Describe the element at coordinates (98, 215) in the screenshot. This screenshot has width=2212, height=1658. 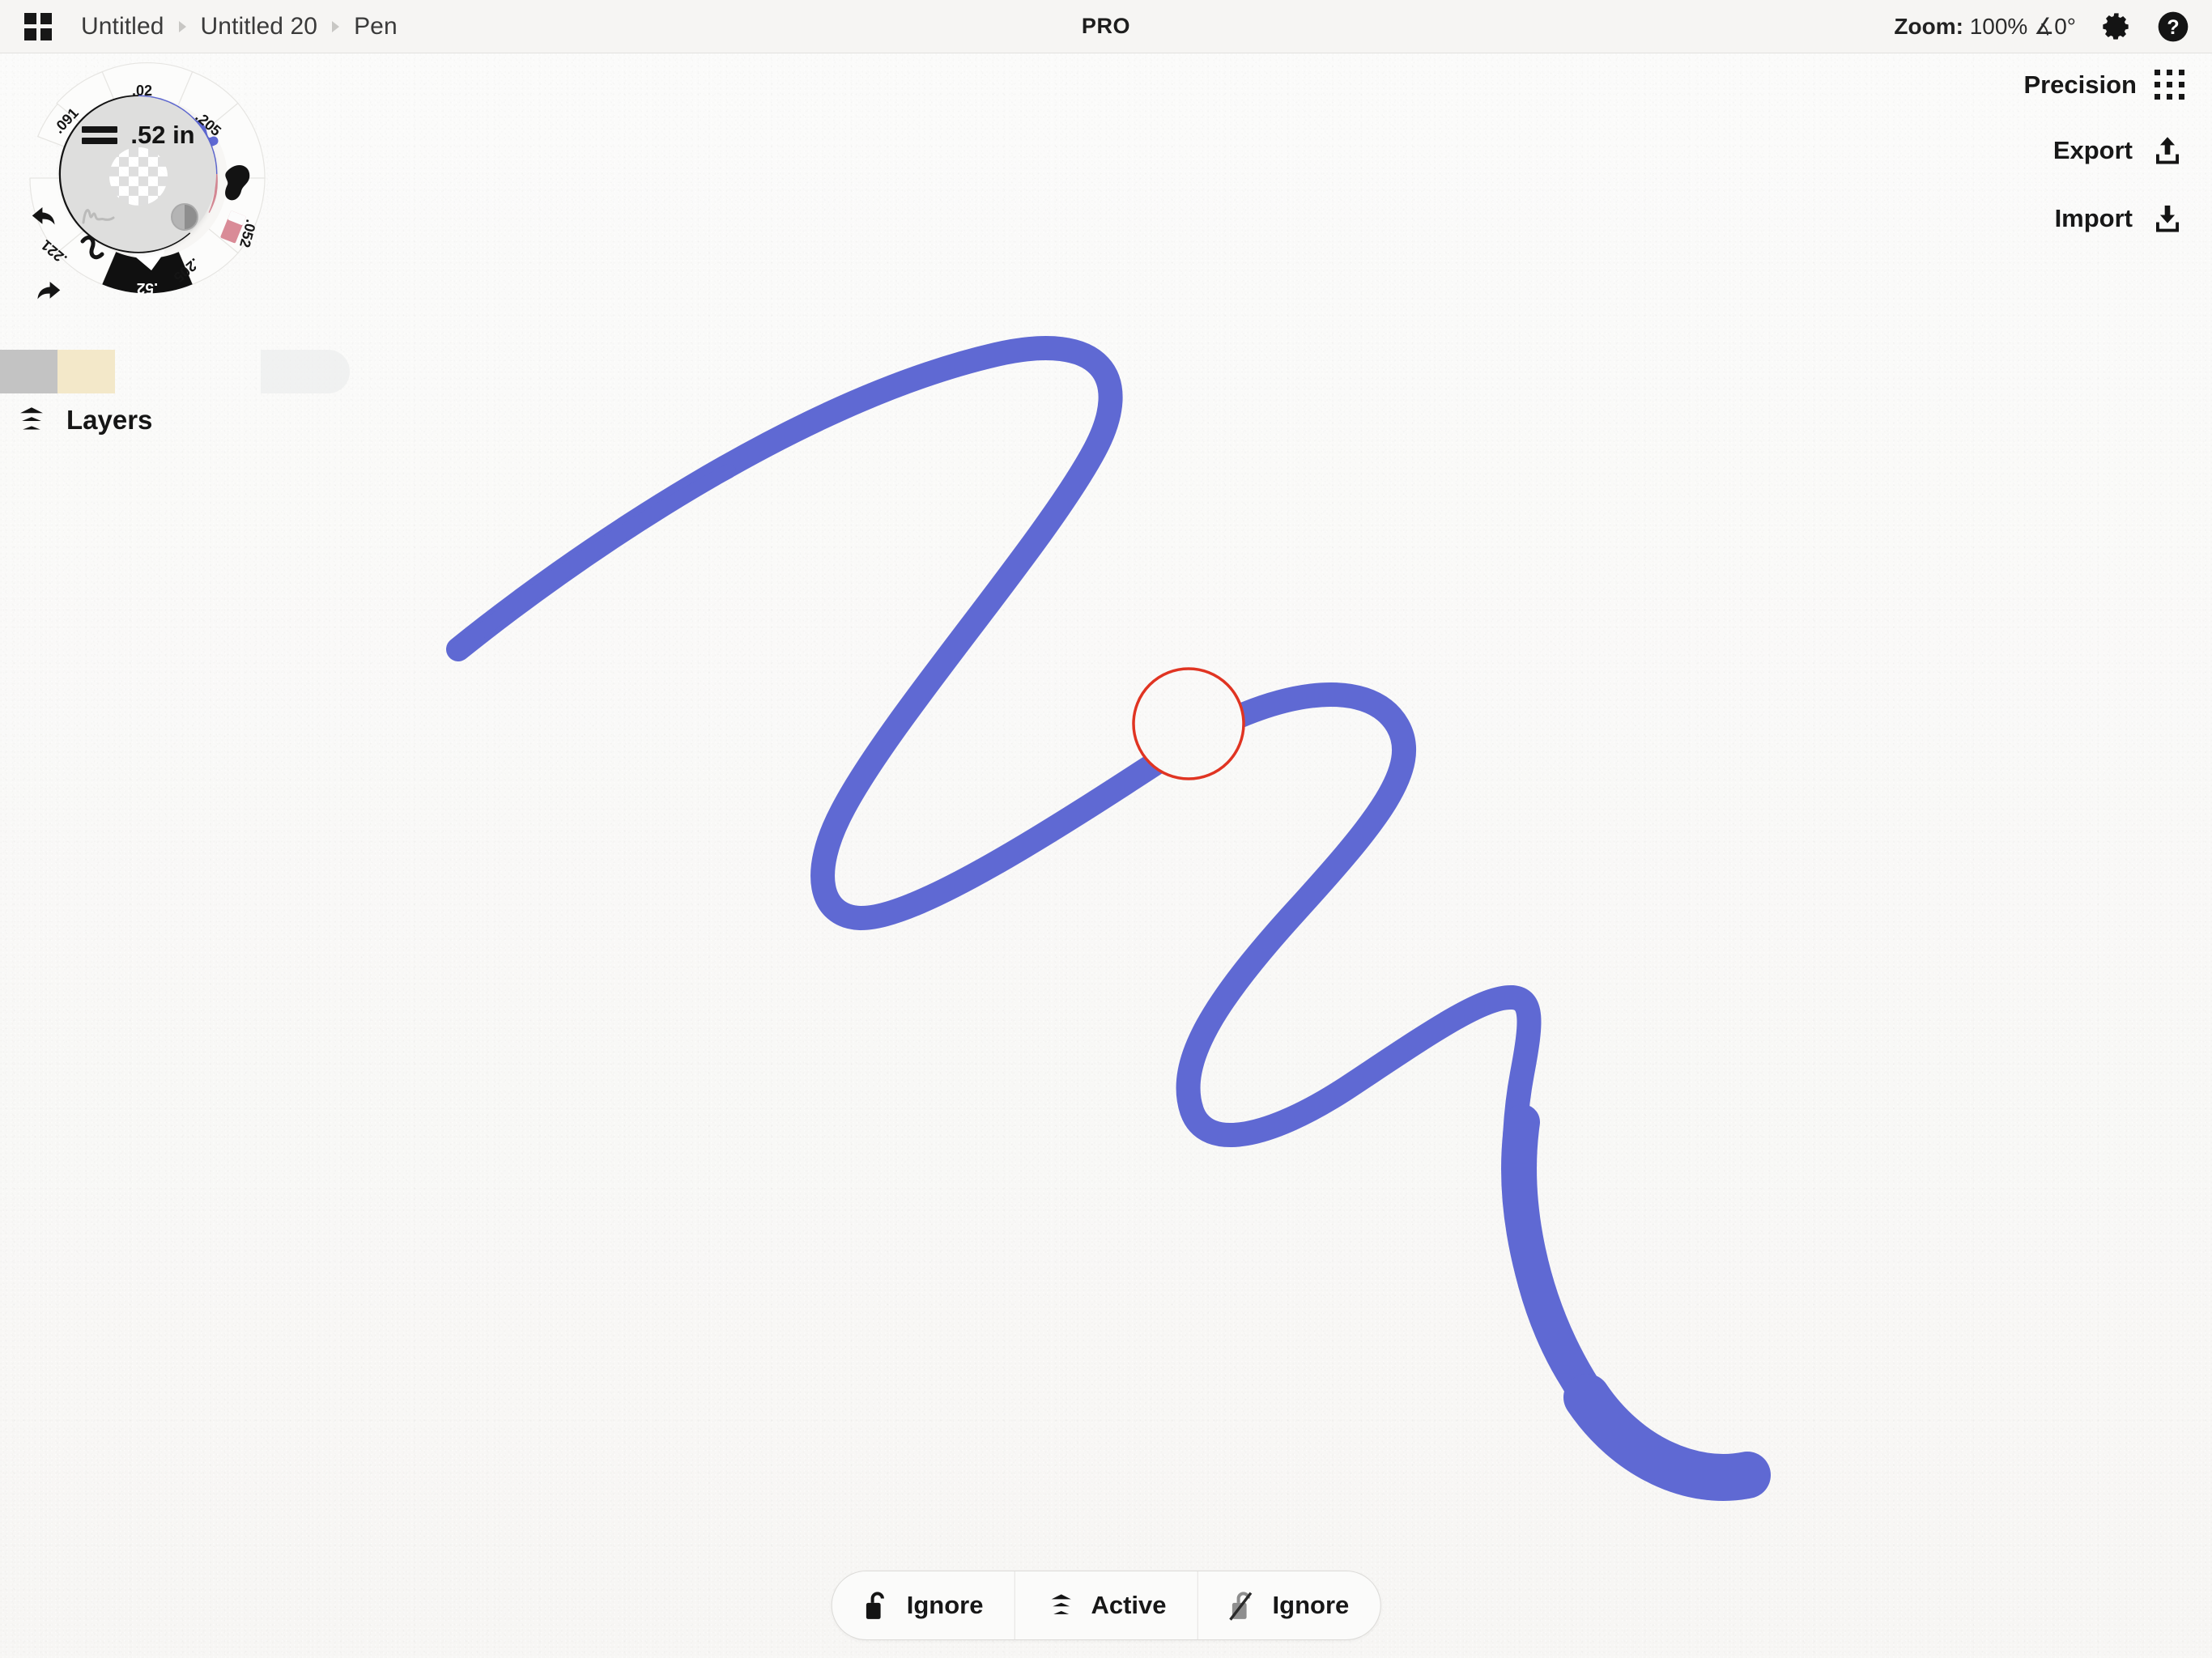
I see `stroke-preview-icon` at that location.